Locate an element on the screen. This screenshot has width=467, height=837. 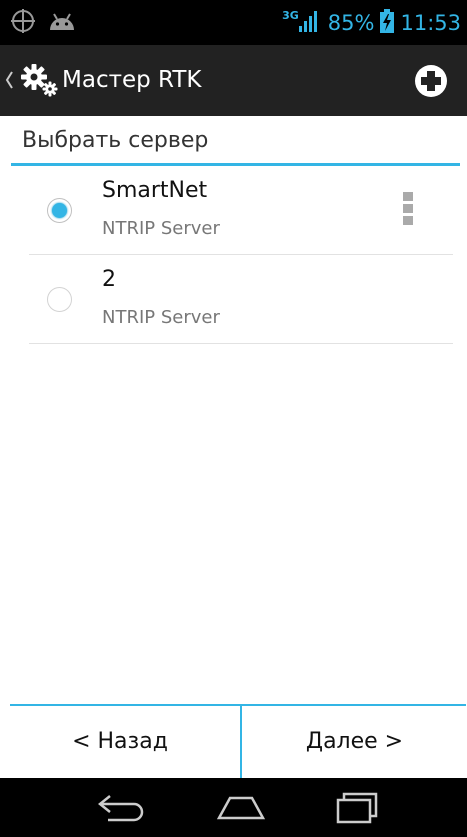
section-title: Выбрать сервер is located at coordinates (115, 140).